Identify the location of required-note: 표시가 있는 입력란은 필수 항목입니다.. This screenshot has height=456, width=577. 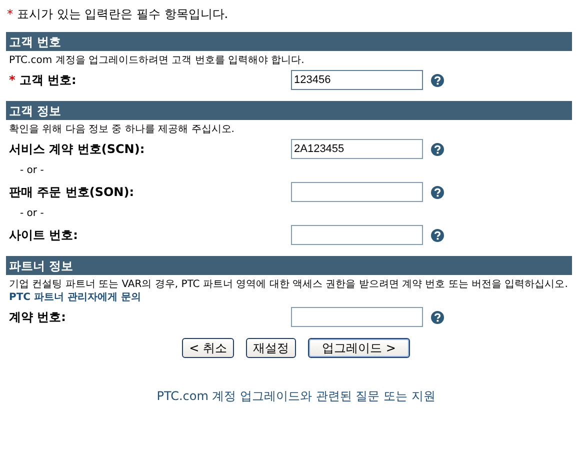
(122, 14).